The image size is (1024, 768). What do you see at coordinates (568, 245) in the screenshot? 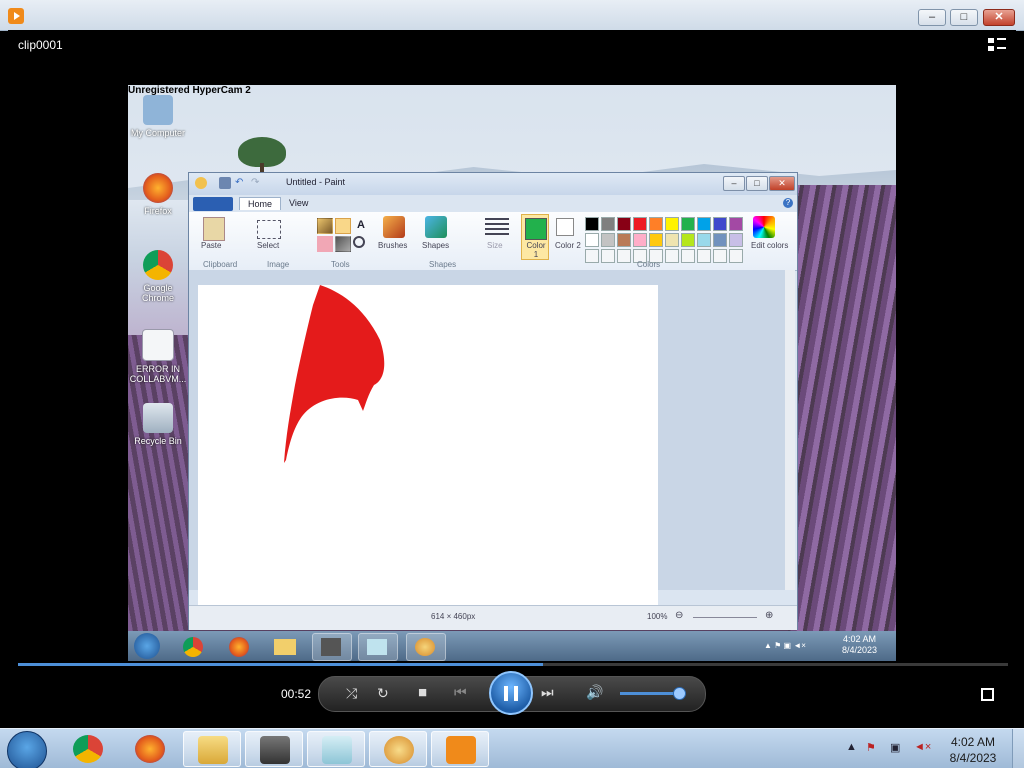
I see `color2-button: Color 2` at bounding box center [568, 245].